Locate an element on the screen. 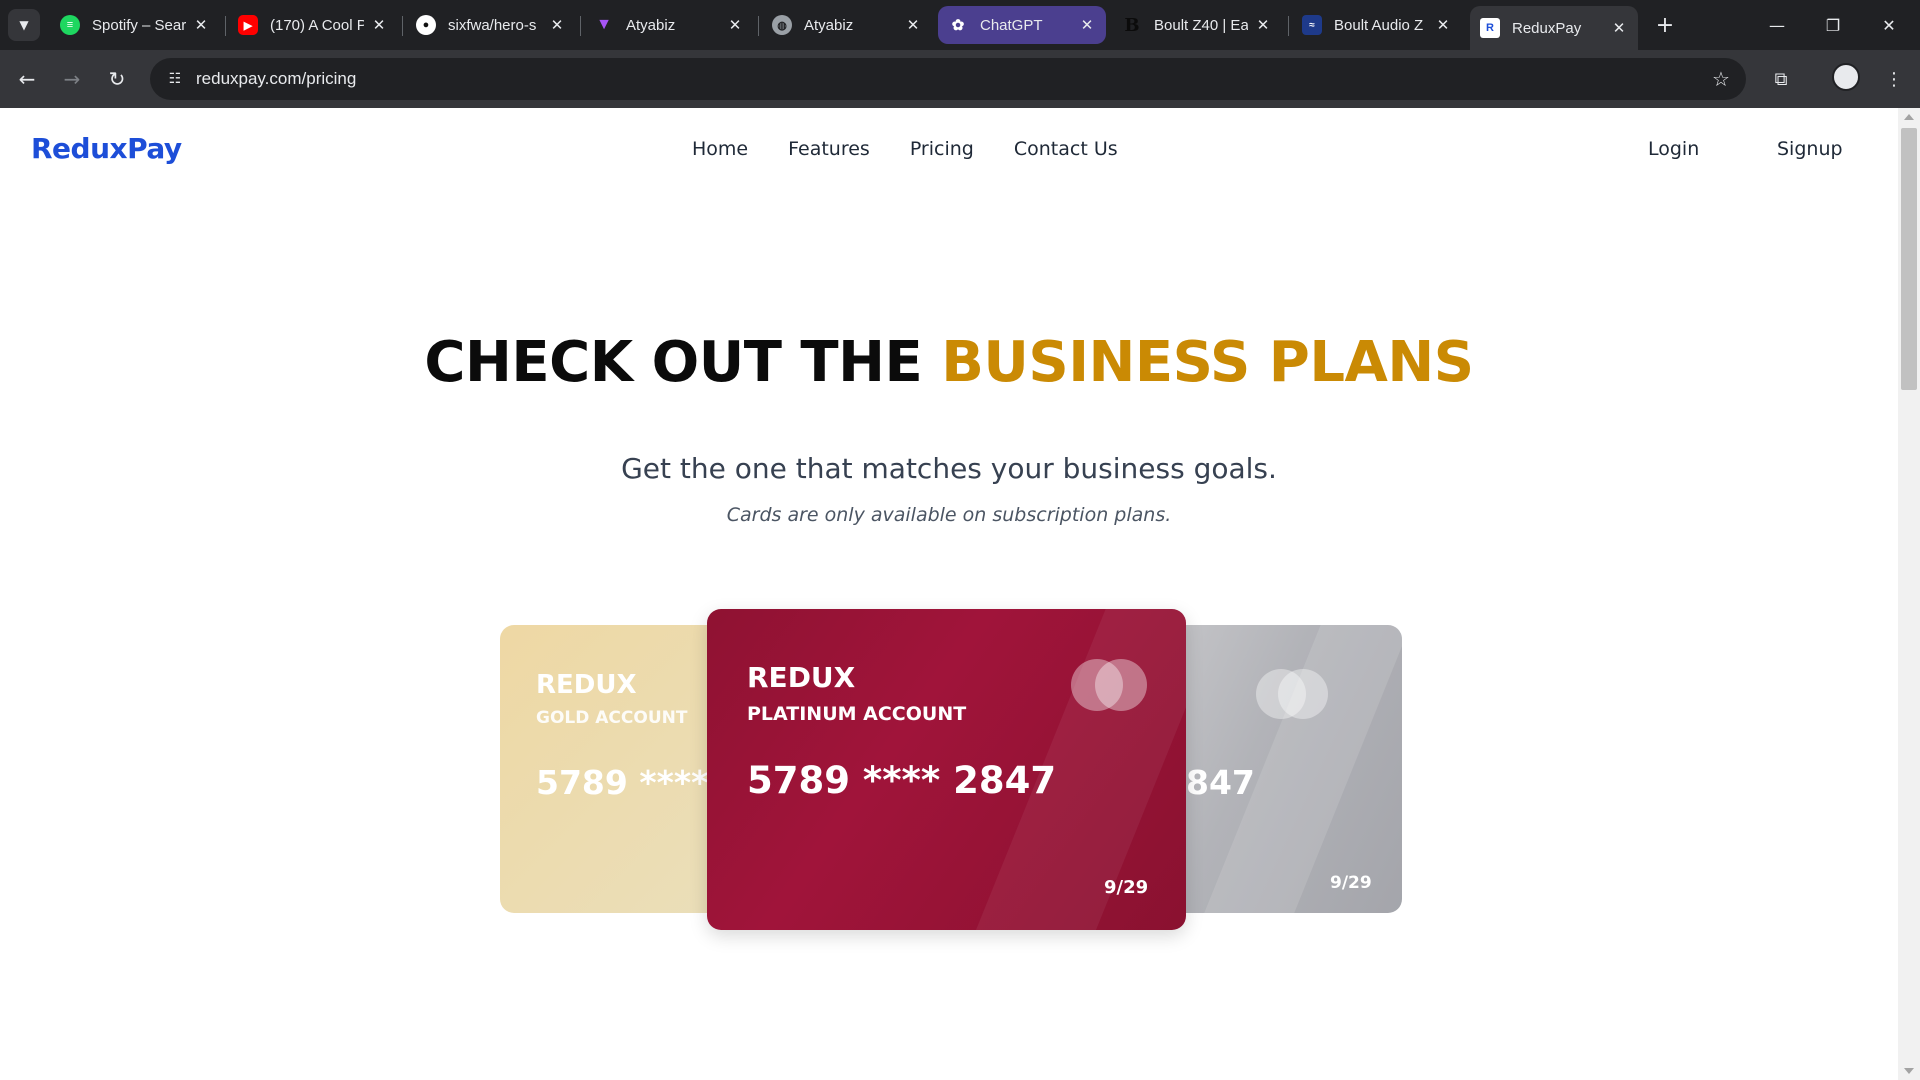  site-logo: ReduxPay is located at coordinates (106, 148).